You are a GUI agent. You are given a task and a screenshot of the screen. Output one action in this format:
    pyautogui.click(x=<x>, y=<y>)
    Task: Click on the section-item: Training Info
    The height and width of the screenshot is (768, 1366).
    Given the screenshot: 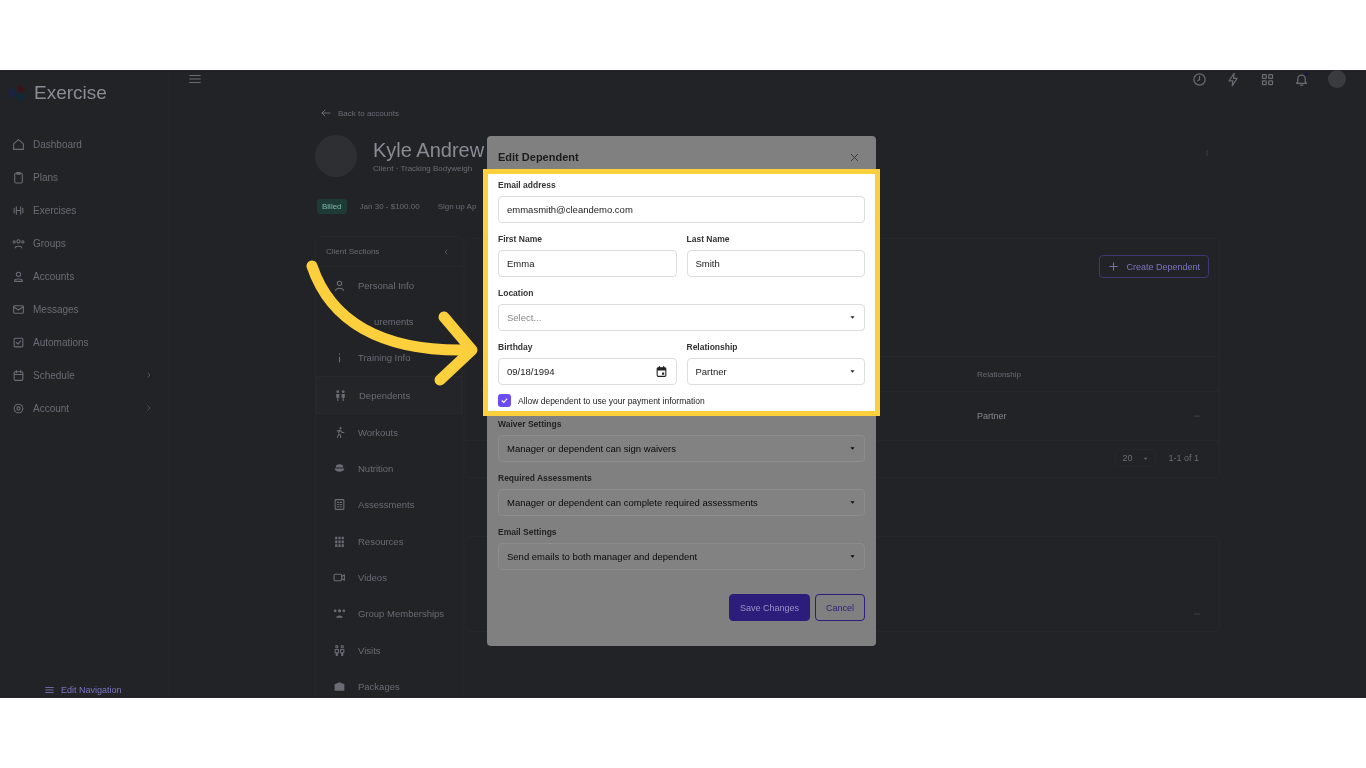 What is the action you would take?
    pyautogui.click(x=389, y=357)
    